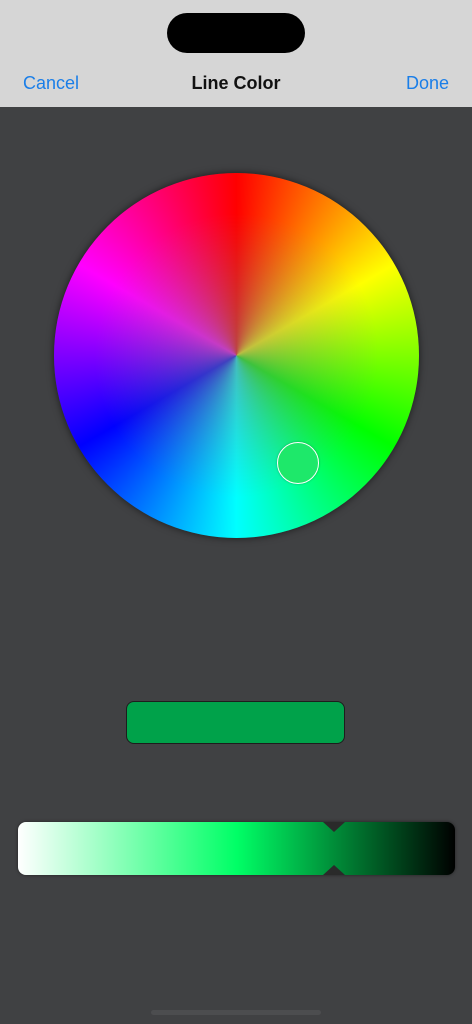 The height and width of the screenshot is (1024, 472). Describe the element at coordinates (236, 83) in the screenshot. I see `page-title: Line Color` at that location.